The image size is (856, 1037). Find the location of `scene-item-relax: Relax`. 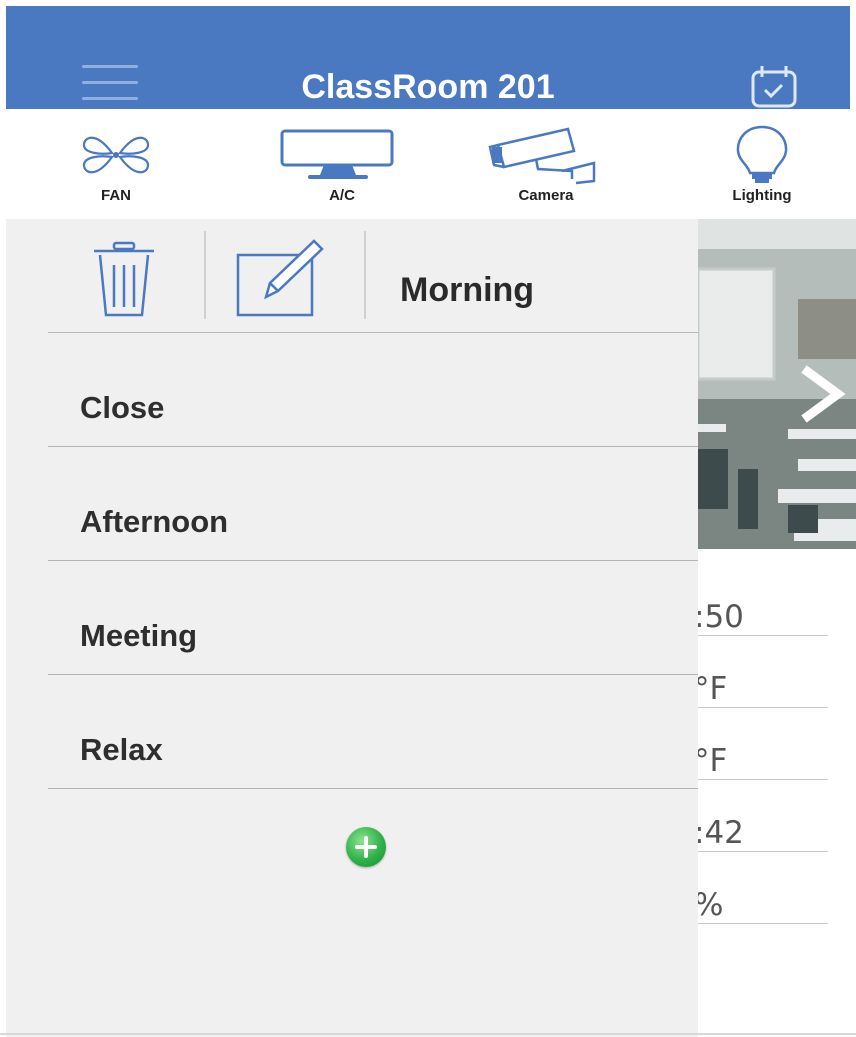

scene-item-relax: Relax is located at coordinates (373, 732).